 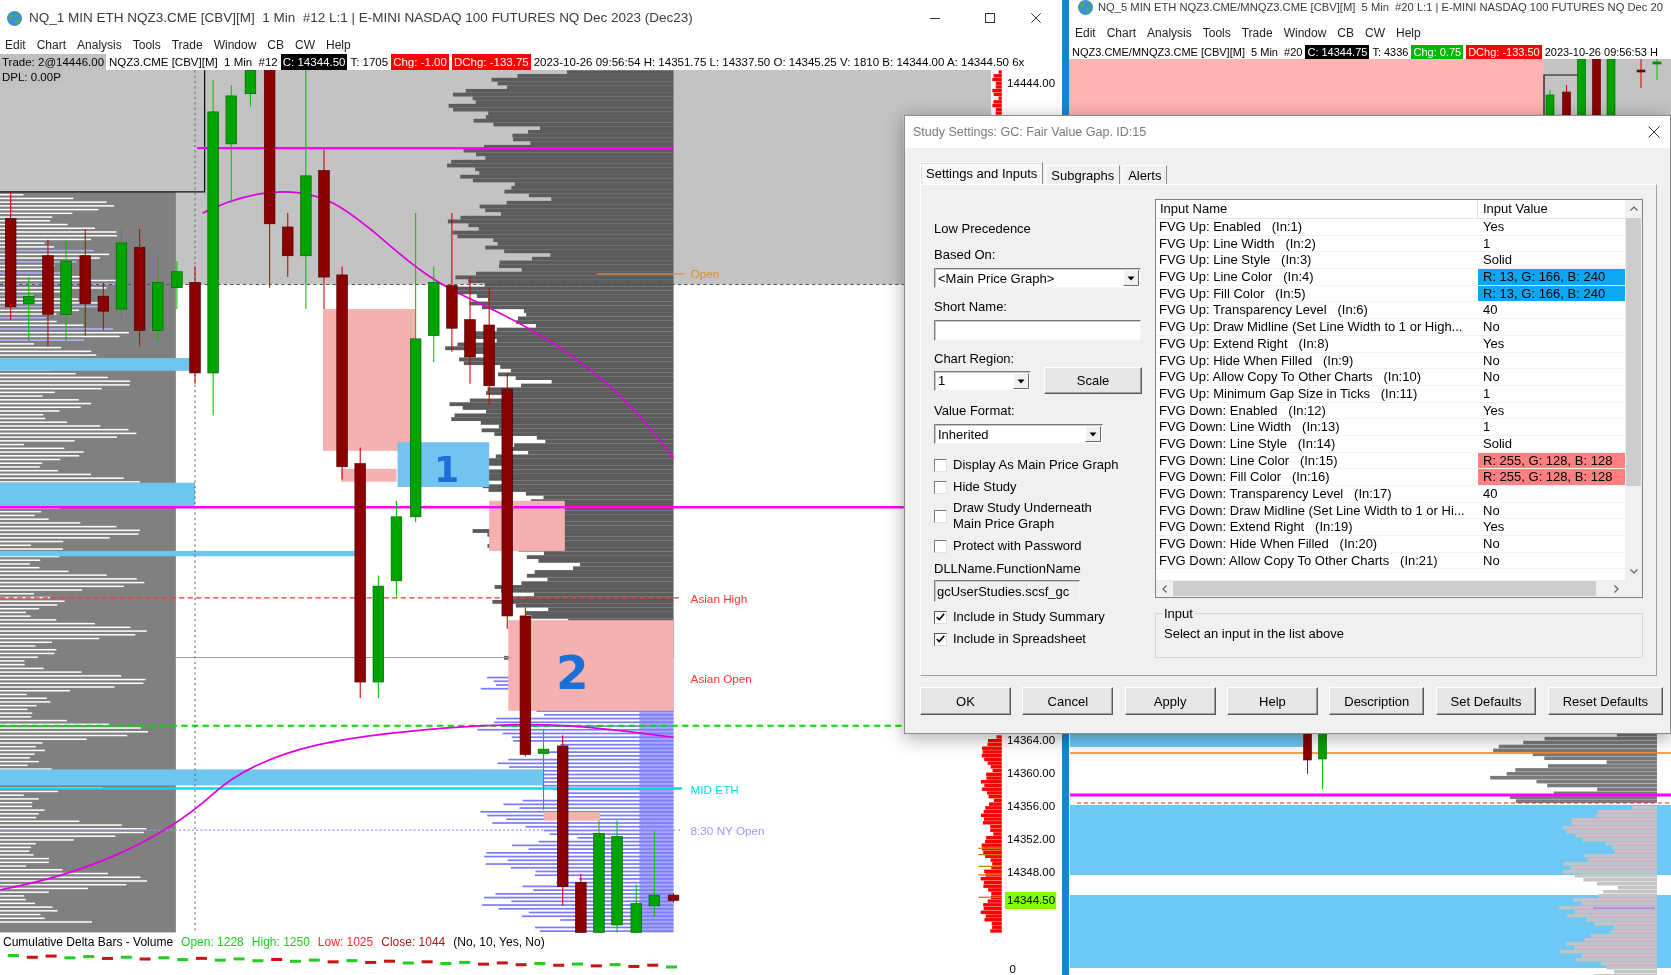 I want to click on horizontal-scrollbar, so click(x=1390, y=588).